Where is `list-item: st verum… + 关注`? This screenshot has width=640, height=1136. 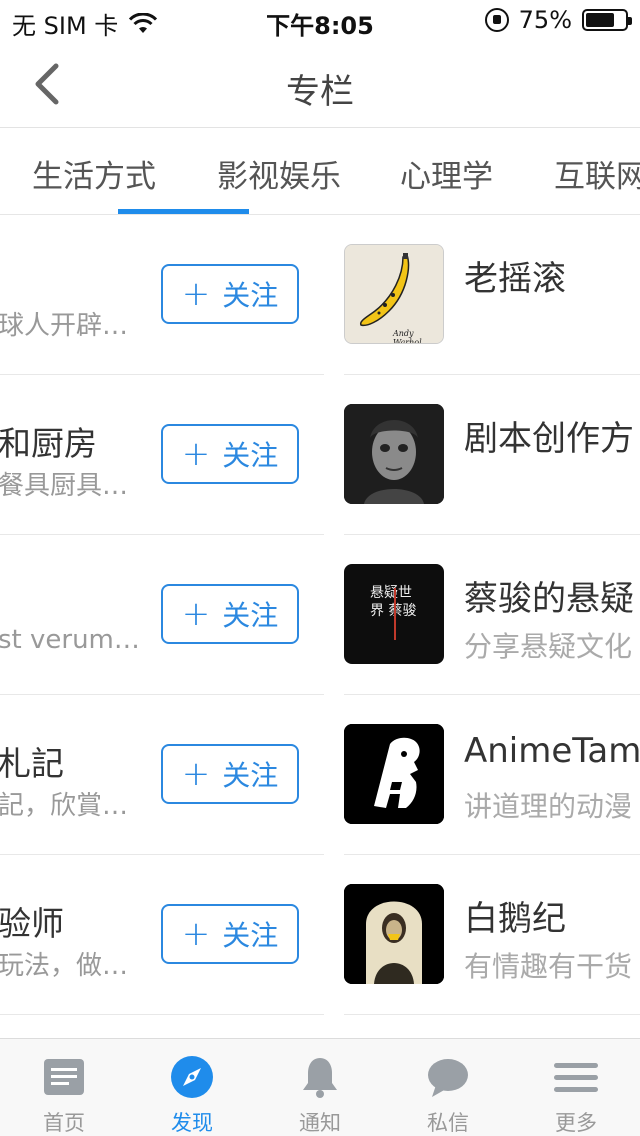 list-item: st verum… + 关注 is located at coordinates (162, 615).